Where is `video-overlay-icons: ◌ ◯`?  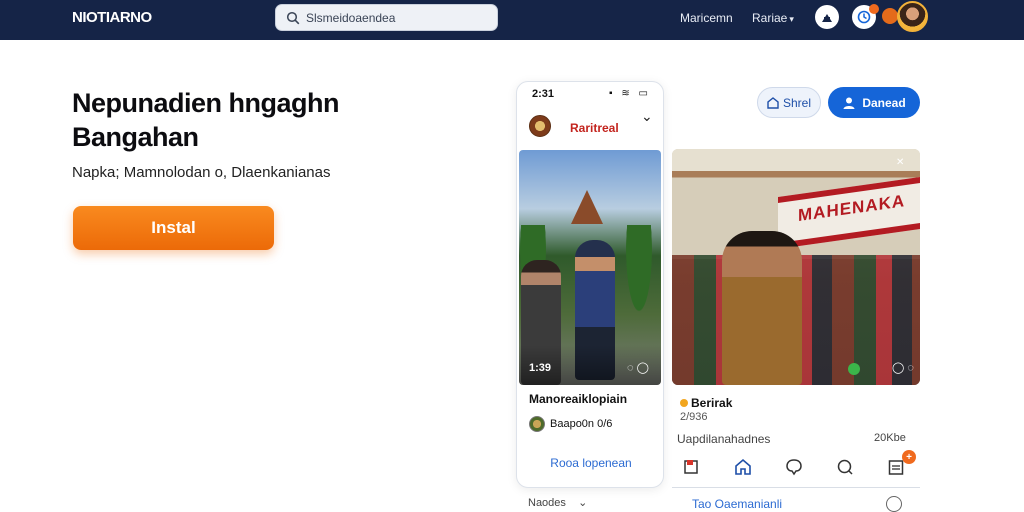 video-overlay-icons: ◌ ◯ is located at coordinates (638, 368).